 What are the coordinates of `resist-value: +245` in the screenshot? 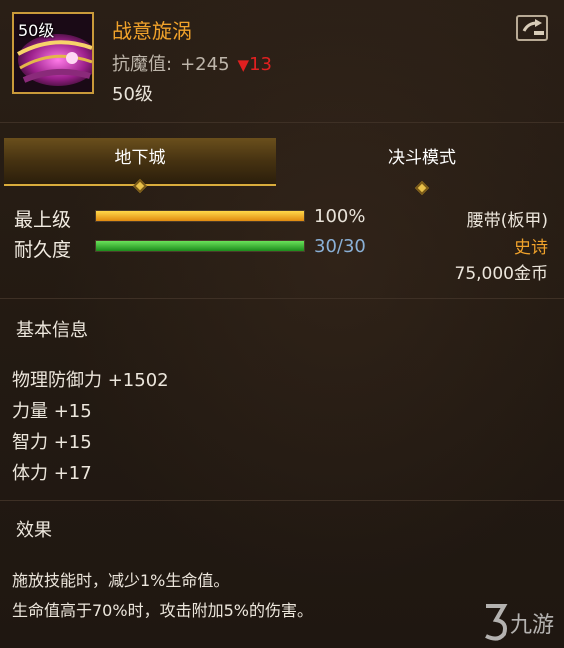 It's located at (205, 64).